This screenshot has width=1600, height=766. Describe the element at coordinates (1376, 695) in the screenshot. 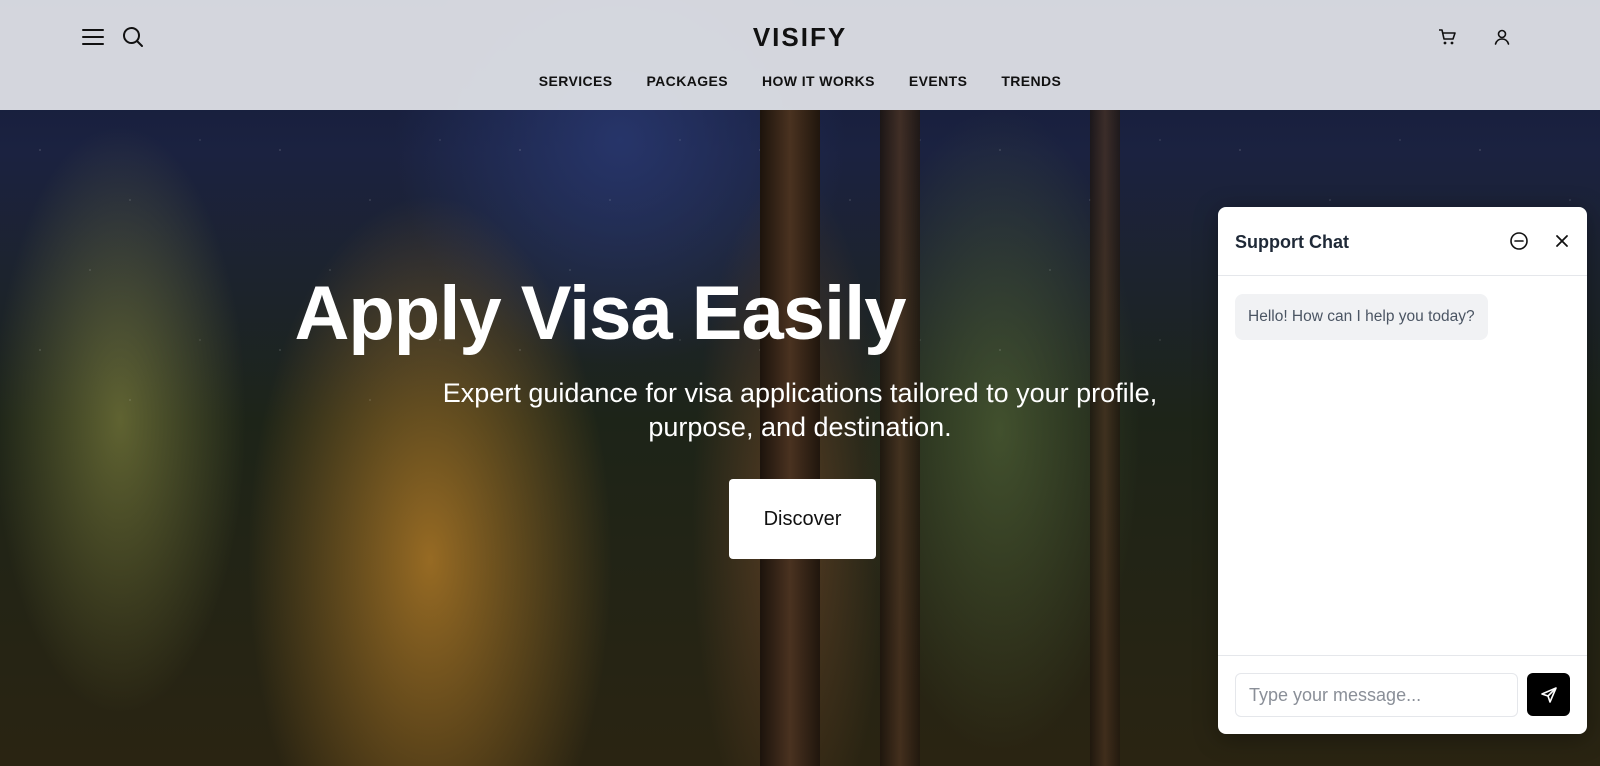

I see `chat-message-input` at that location.